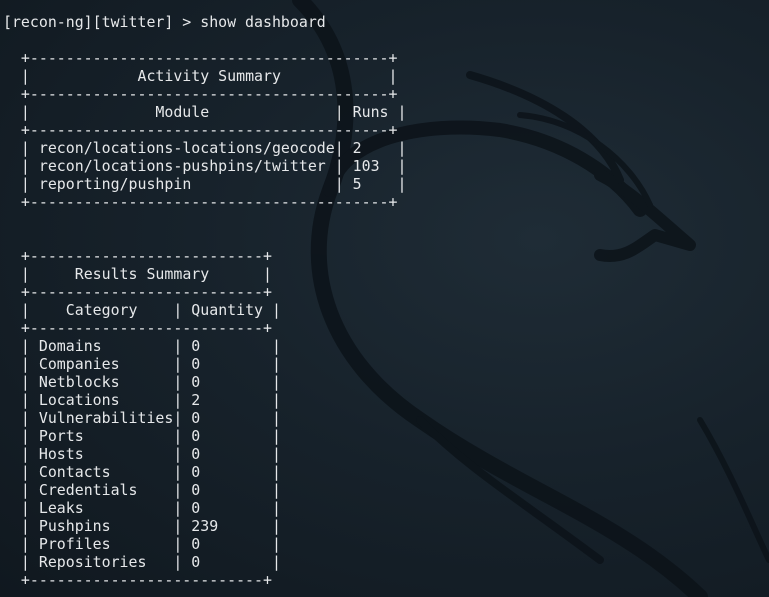  I want to click on table-title-row: | Activity Summary |, so click(200, 76).